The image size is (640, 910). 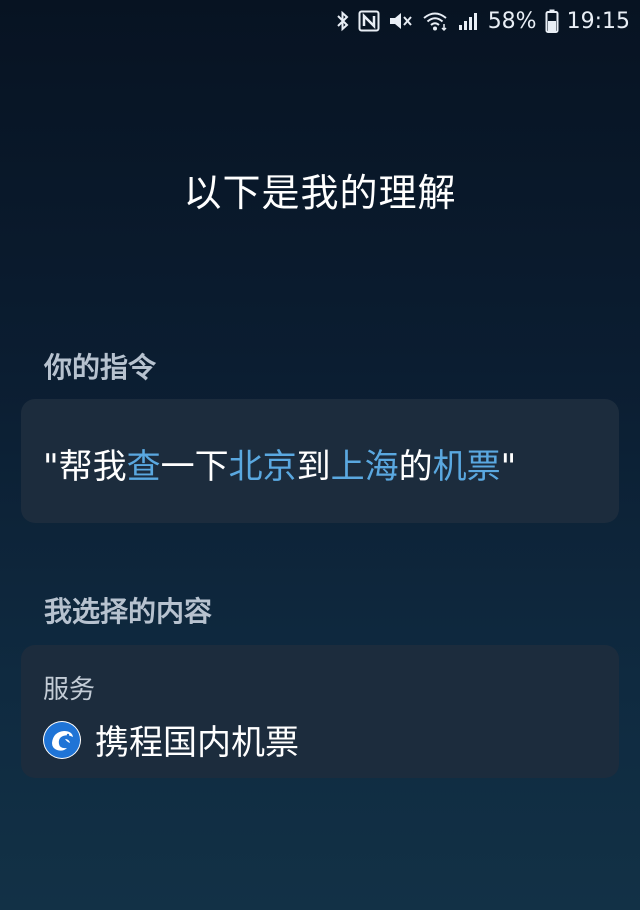 I want to click on service-card: 服务 携程国内机票, so click(x=320, y=711).